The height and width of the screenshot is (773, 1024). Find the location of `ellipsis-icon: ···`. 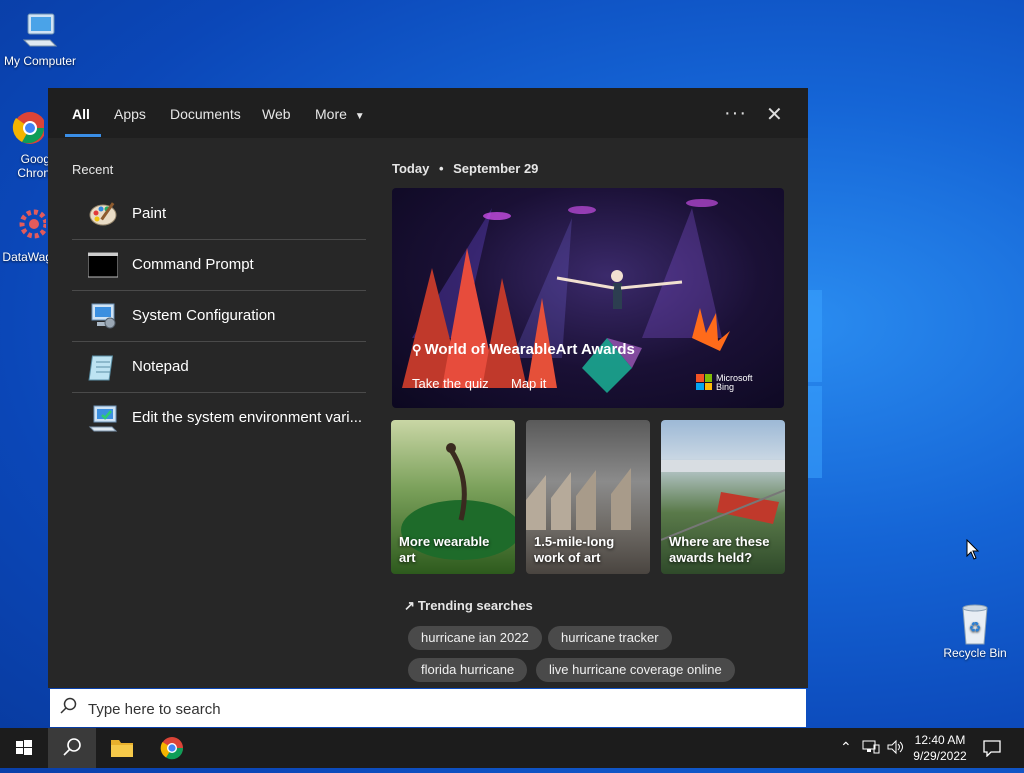

ellipsis-icon: ··· is located at coordinates (735, 113).